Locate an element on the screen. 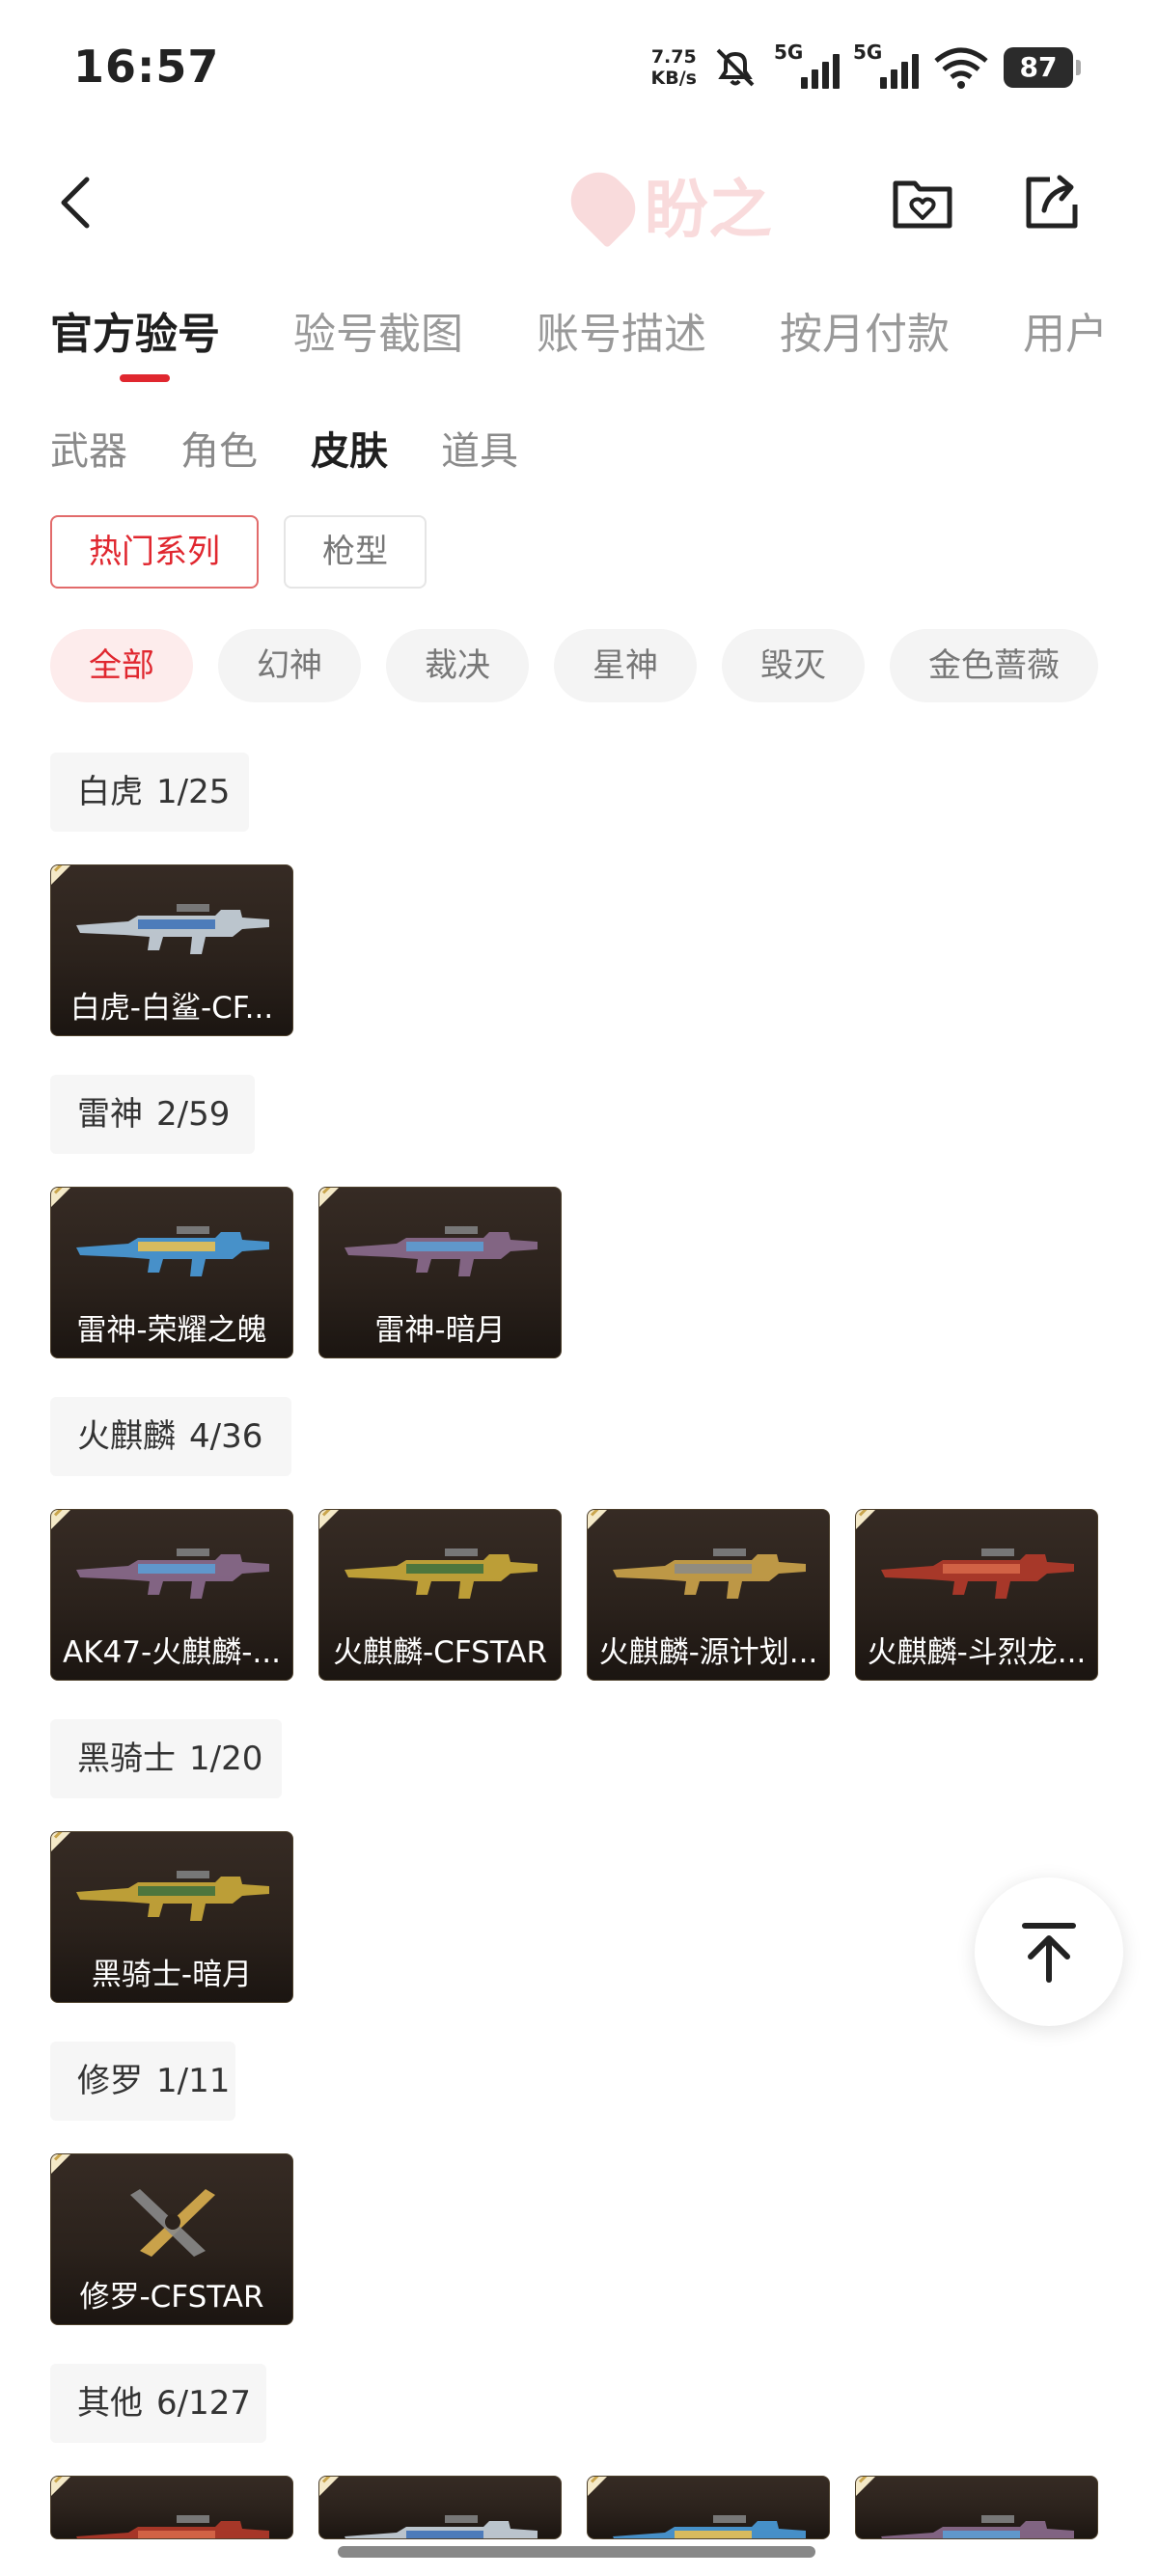 Image resolution: width=1158 pixels, height=2576 pixels. section-count: 2/59 is located at coordinates (193, 1115).